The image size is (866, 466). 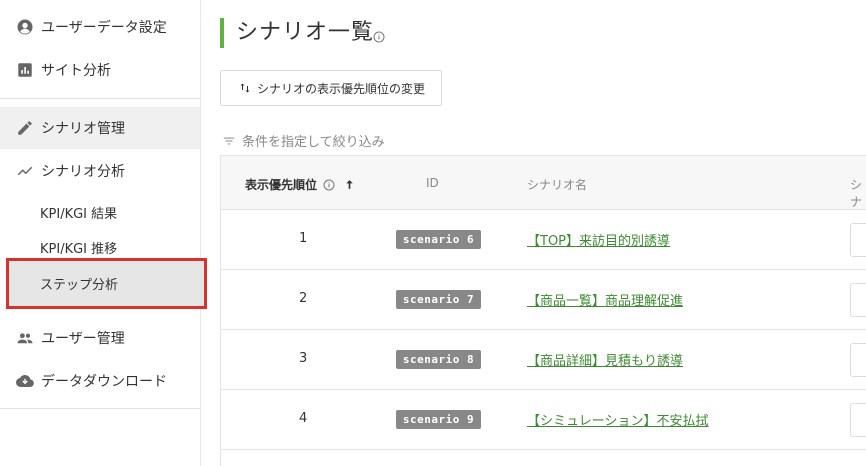 I want to click on sidebar-item-data-download: データダウンロード, so click(x=100, y=381).